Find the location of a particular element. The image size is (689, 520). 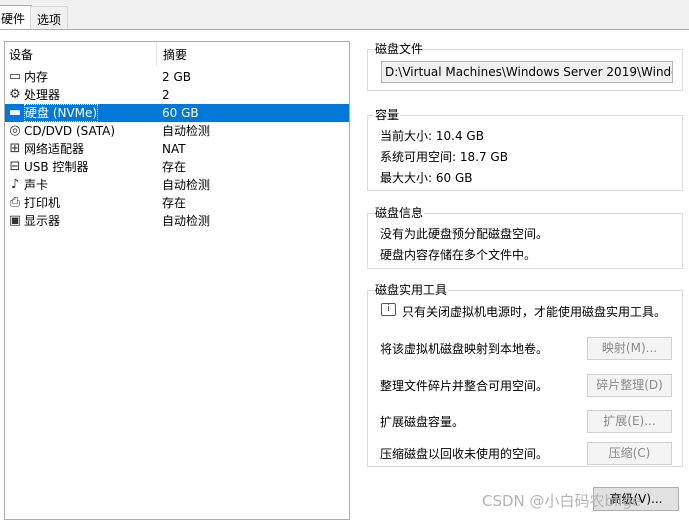

tab-options: 选项 is located at coordinates (49, 18).